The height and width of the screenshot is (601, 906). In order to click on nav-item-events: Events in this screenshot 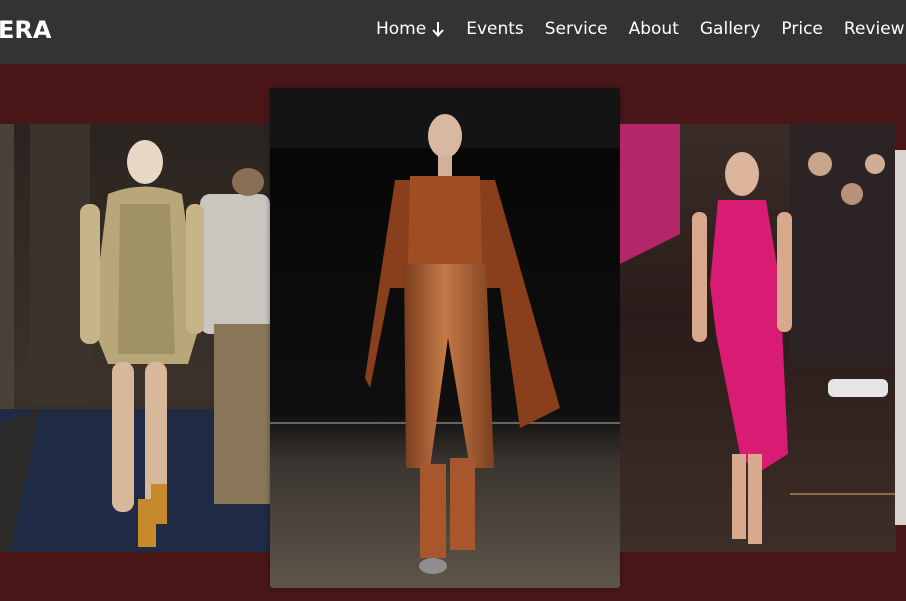, I will do `click(495, 29)`.